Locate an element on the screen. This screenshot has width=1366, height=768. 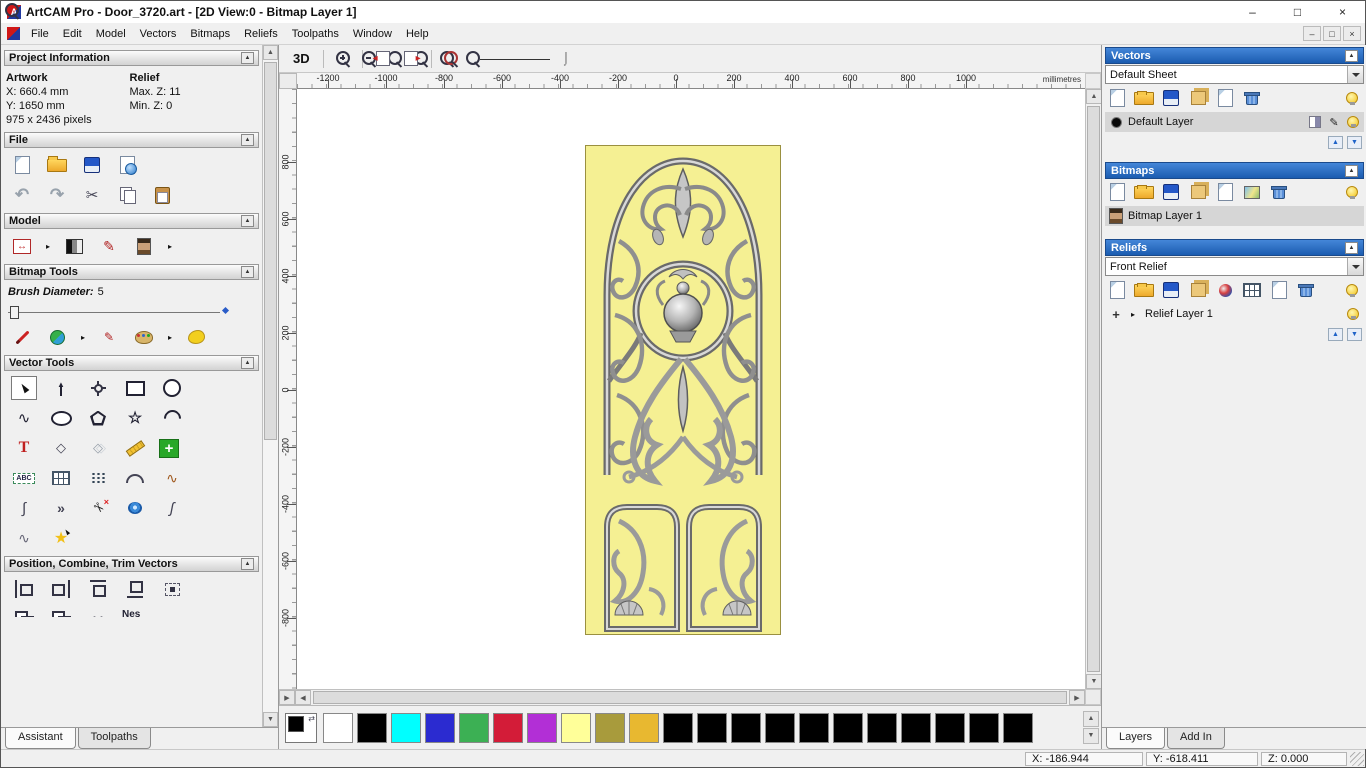
relief-visibility-icon is located at coordinates (1352, 290).